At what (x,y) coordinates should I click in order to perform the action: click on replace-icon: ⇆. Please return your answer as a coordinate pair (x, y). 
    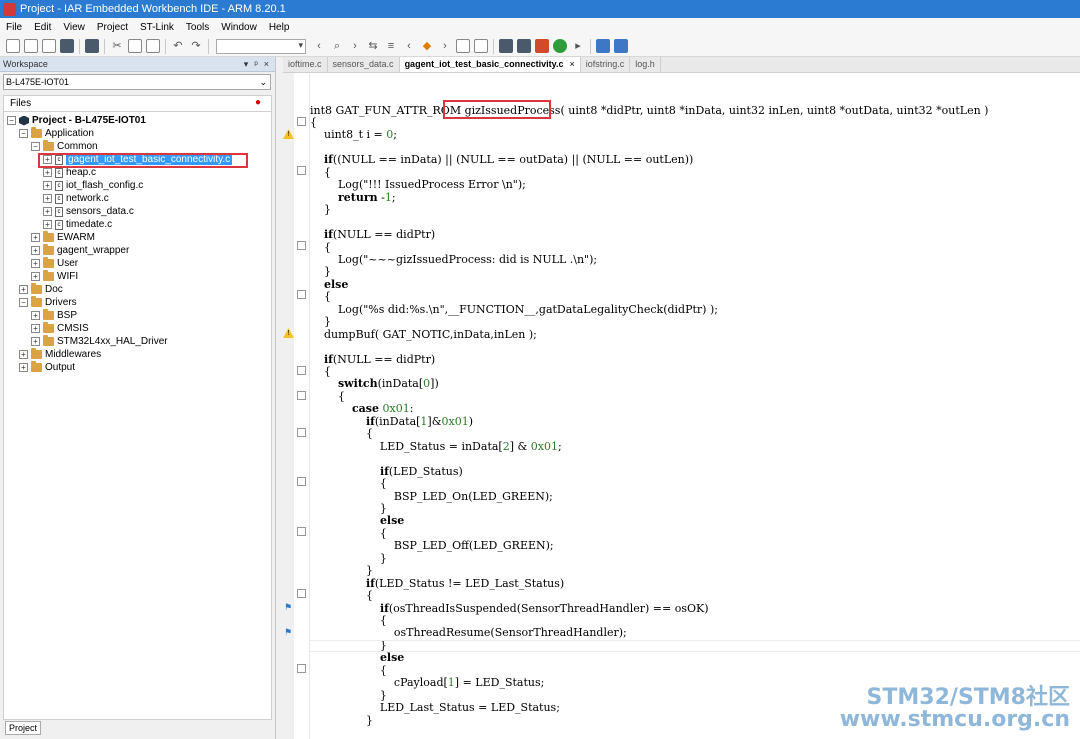
    Looking at the image, I should click on (373, 46).